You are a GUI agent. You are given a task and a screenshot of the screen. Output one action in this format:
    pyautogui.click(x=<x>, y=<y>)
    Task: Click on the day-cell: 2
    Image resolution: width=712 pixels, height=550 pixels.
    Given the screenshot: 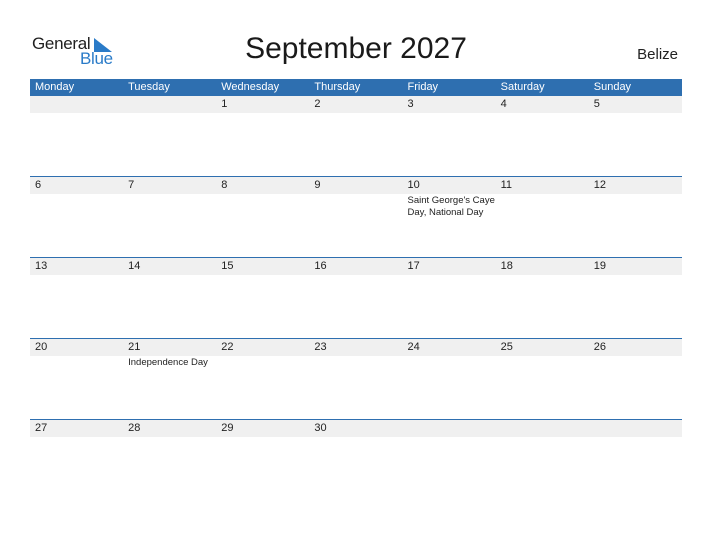 What is the action you would take?
    pyautogui.click(x=355, y=136)
    